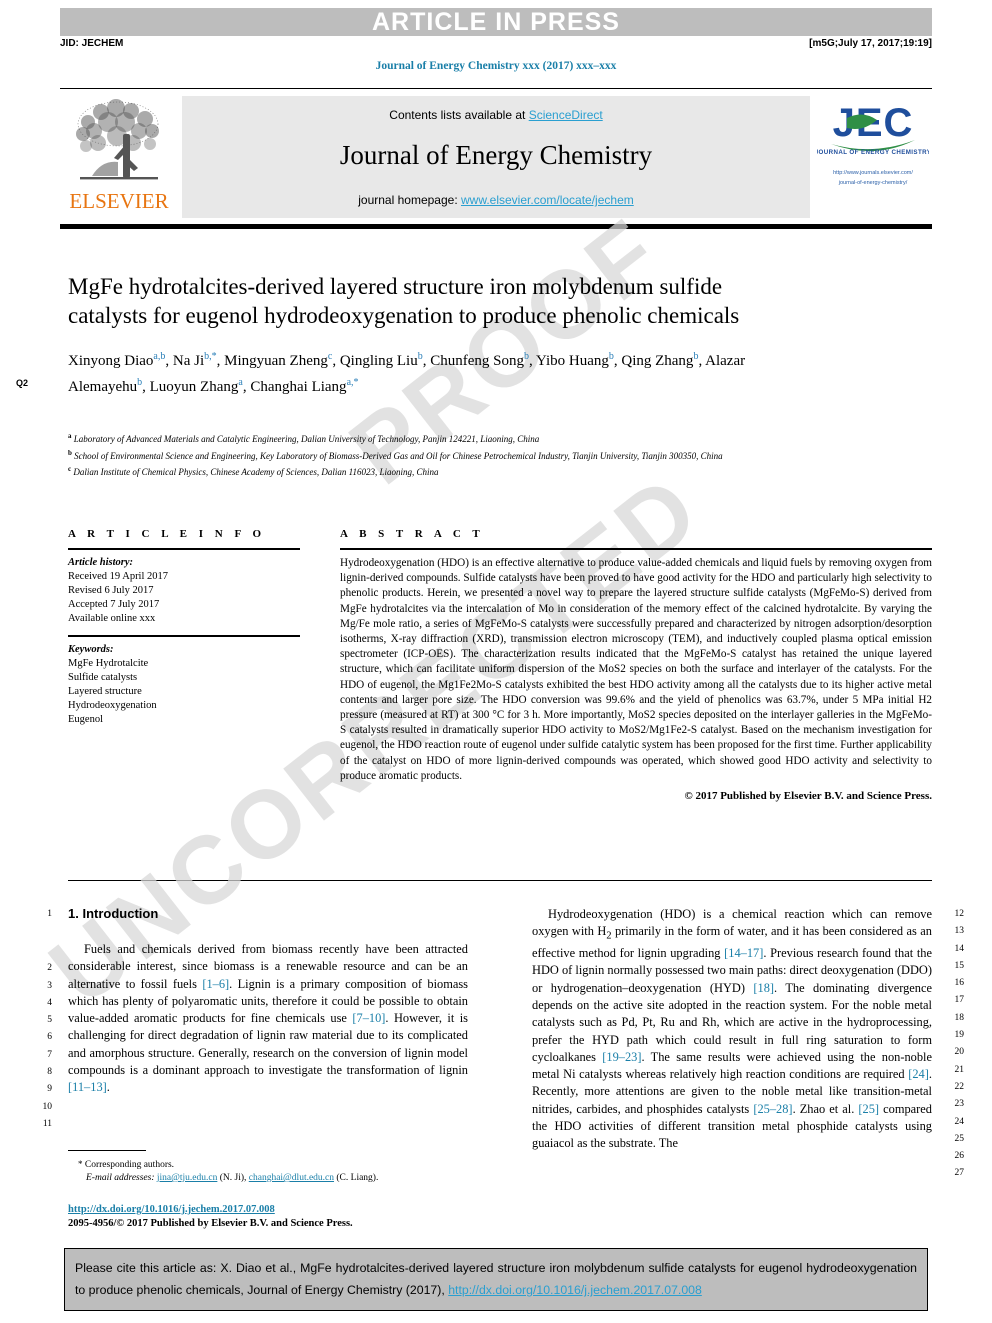 Image resolution: width=992 pixels, height=1323 pixels. I want to click on author-entry: Luoyun Zhanga,, so click(200, 386).